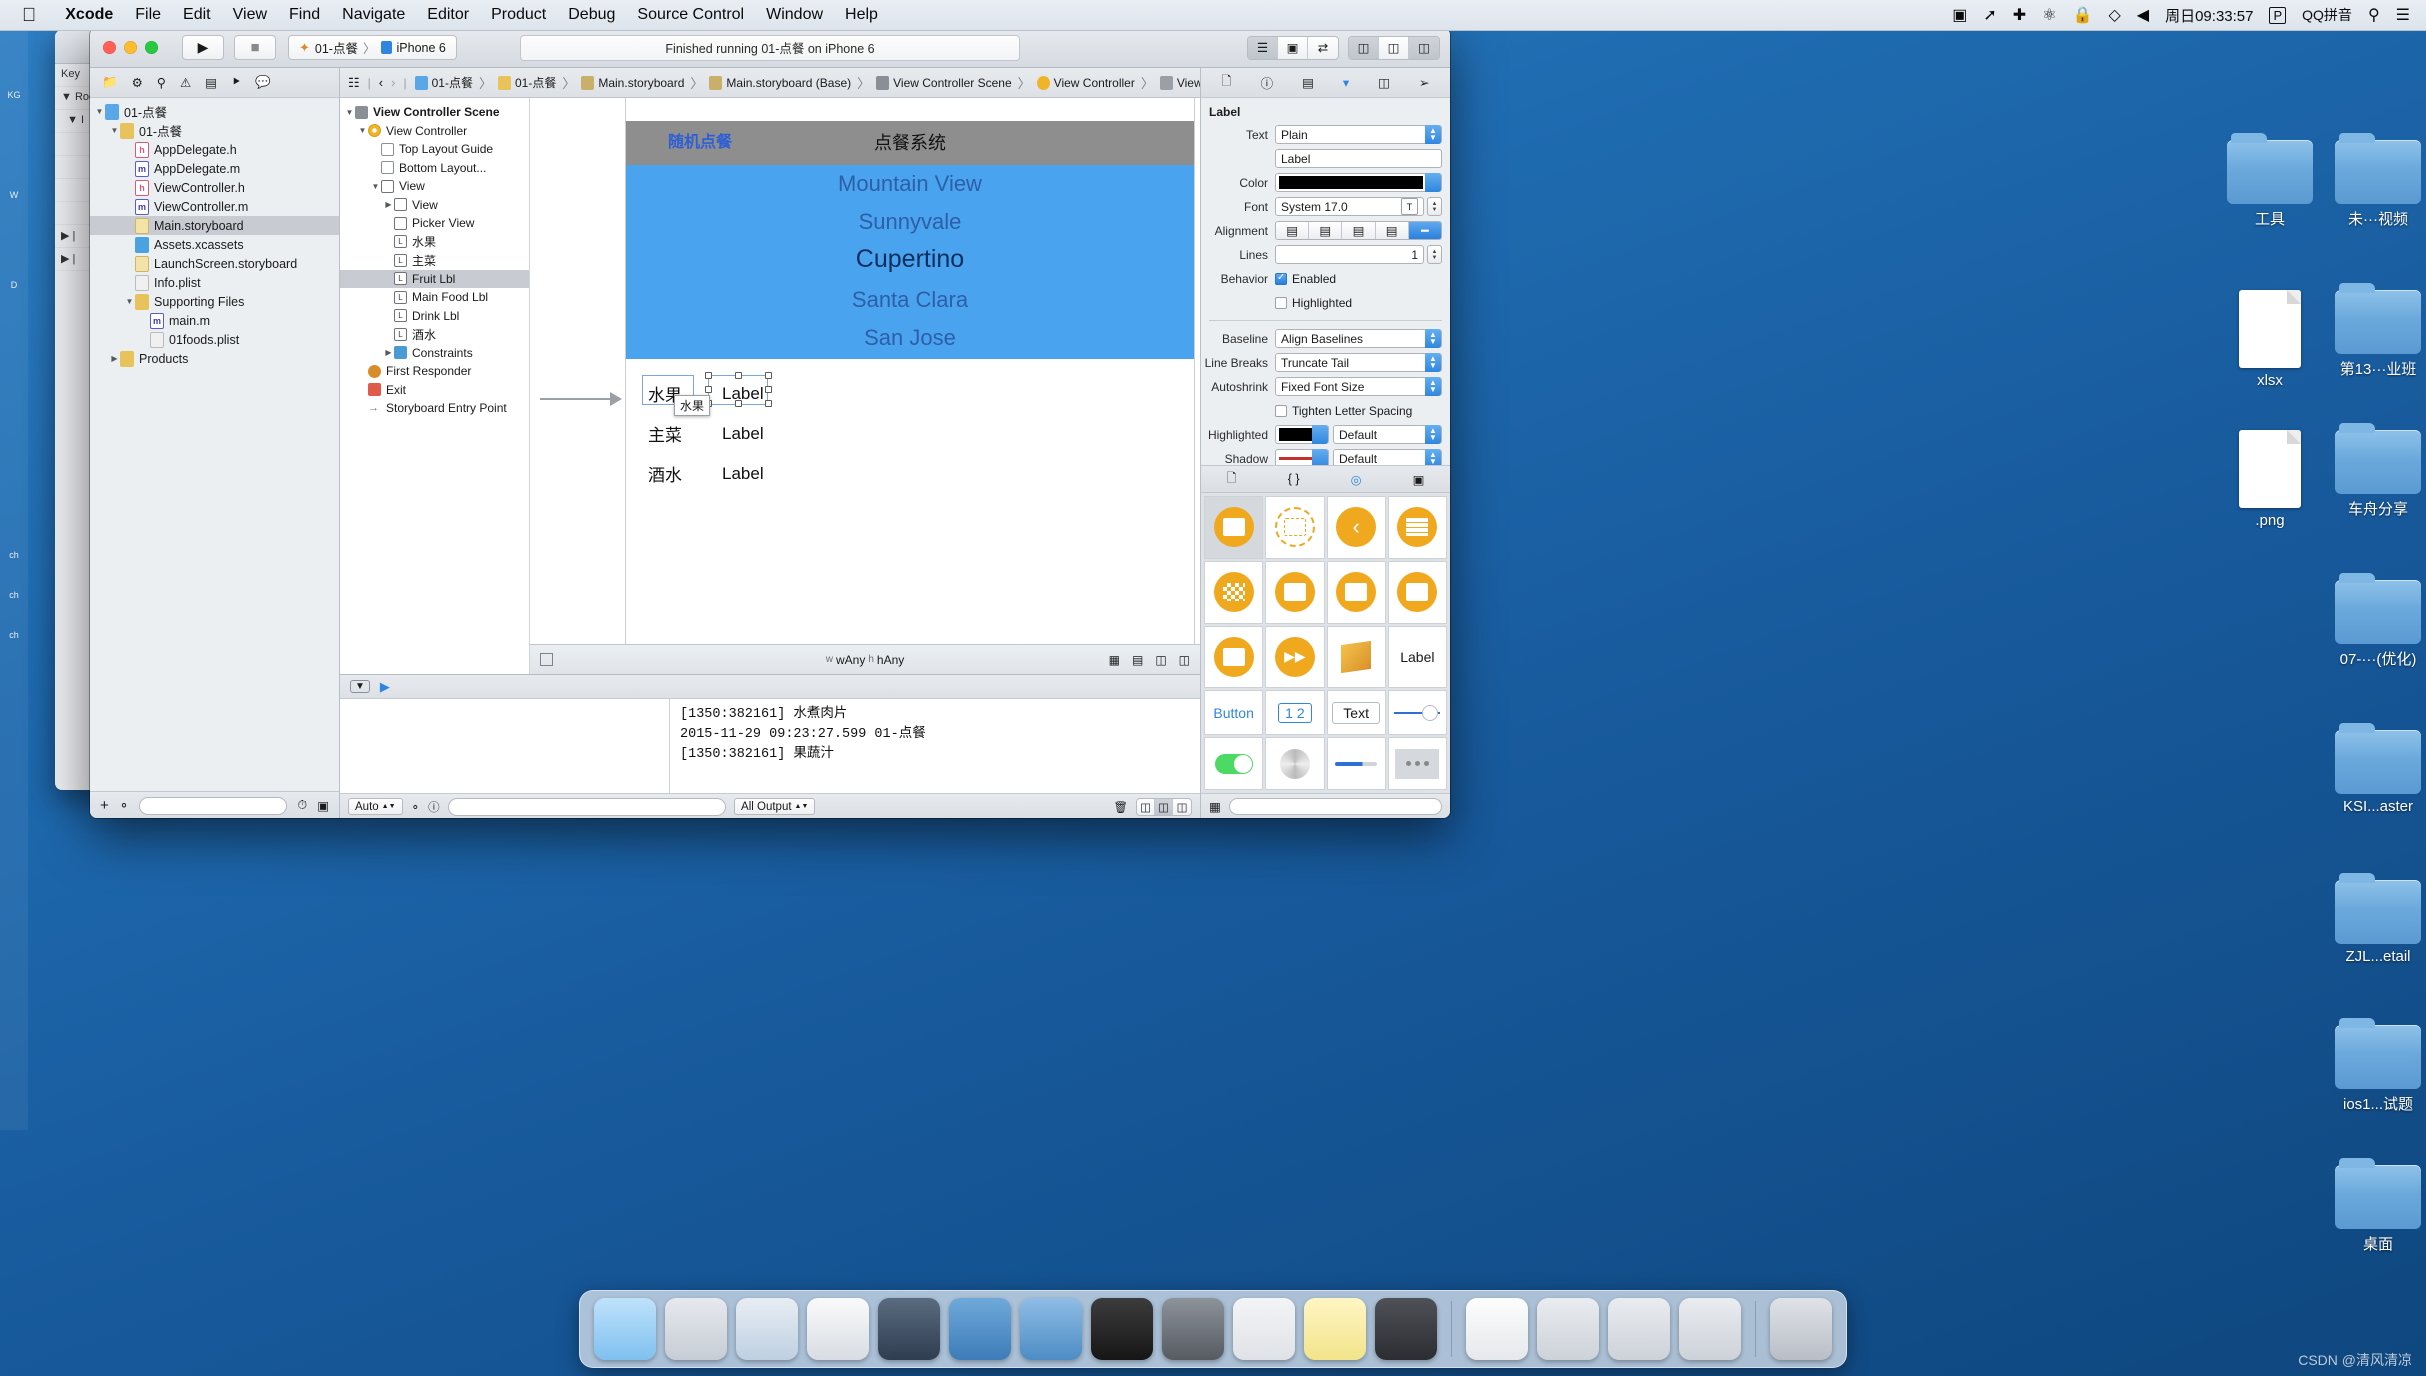 The width and height of the screenshot is (2426, 1376). Describe the element at coordinates (587, 806) in the screenshot. I see `variables-filter-input` at that location.